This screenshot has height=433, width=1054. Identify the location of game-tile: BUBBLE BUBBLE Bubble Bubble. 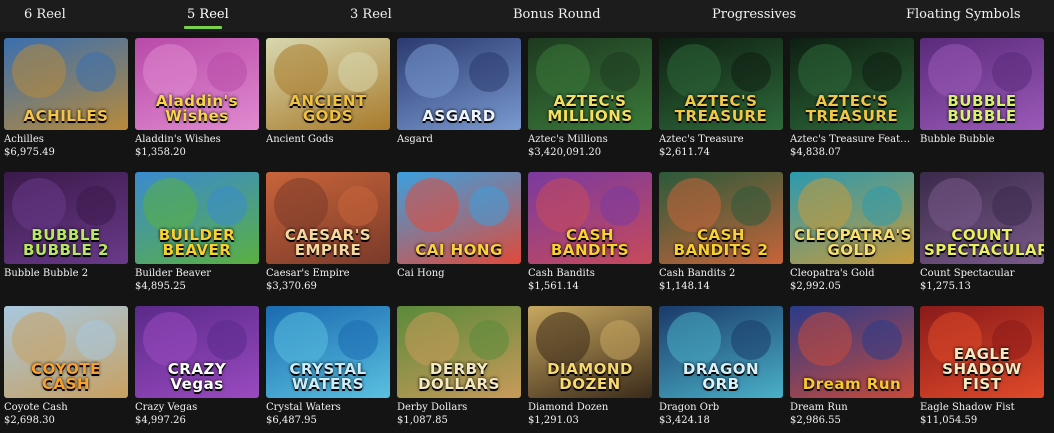
(982, 92).